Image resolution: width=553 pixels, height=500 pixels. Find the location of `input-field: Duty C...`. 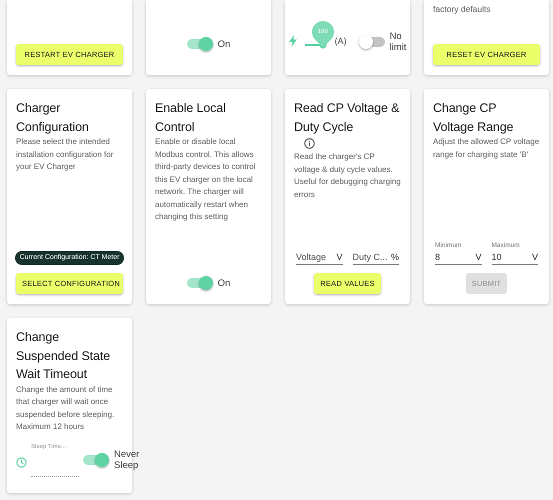

input-field: Duty C... is located at coordinates (371, 257).